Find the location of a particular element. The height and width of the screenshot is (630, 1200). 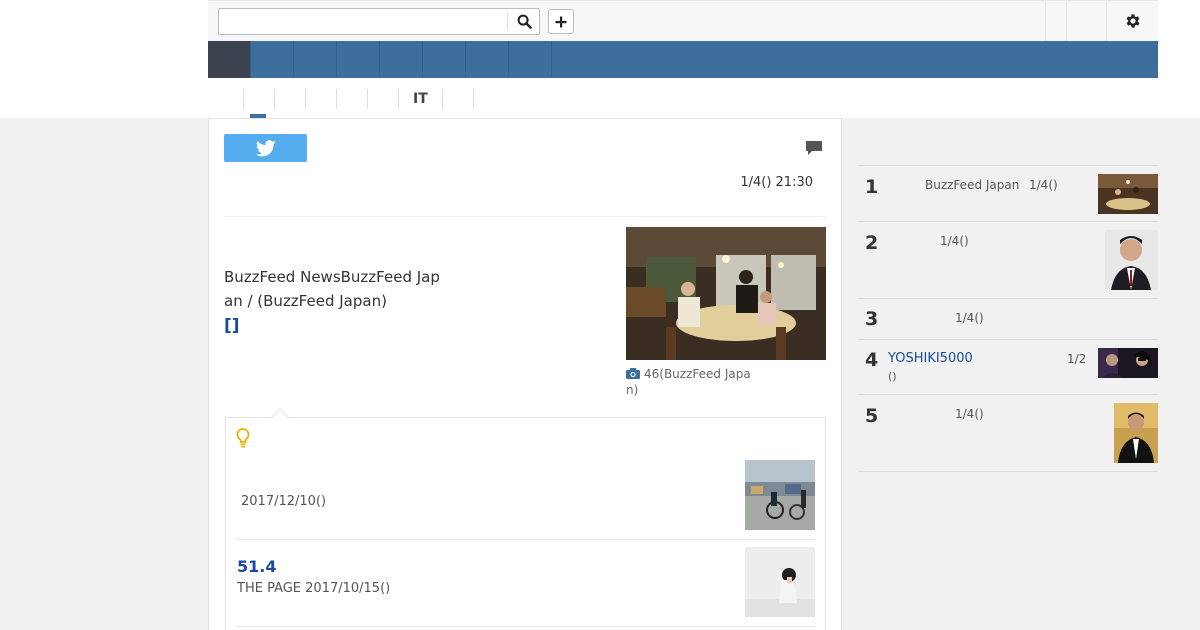

rank-number: 2 is located at coordinates (872, 243).